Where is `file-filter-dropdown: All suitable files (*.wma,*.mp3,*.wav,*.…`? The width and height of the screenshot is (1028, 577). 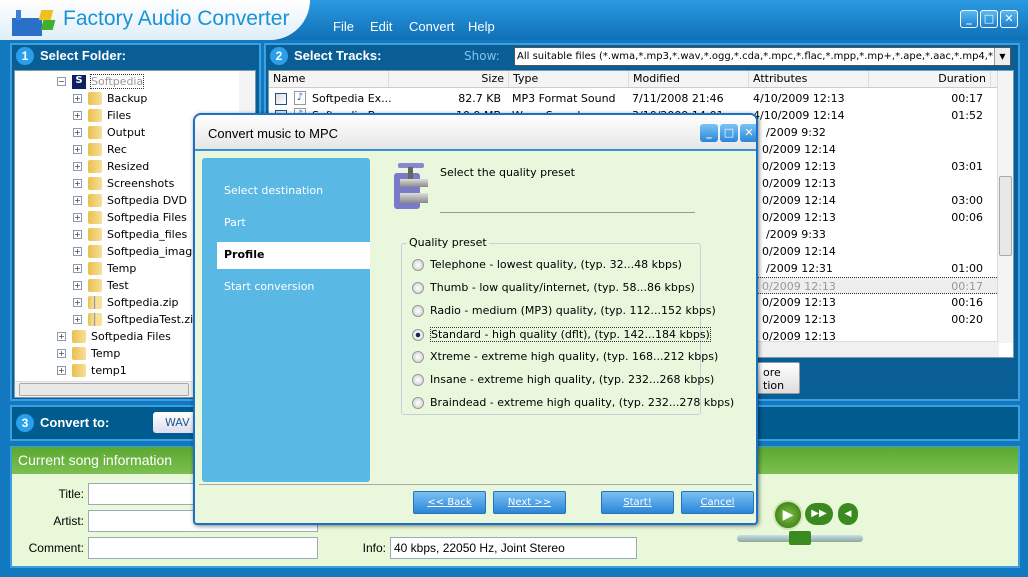 file-filter-dropdown: All suitable files (*.wma,*.mp3,*.wav,*.… is located at coordinates (762, 56).